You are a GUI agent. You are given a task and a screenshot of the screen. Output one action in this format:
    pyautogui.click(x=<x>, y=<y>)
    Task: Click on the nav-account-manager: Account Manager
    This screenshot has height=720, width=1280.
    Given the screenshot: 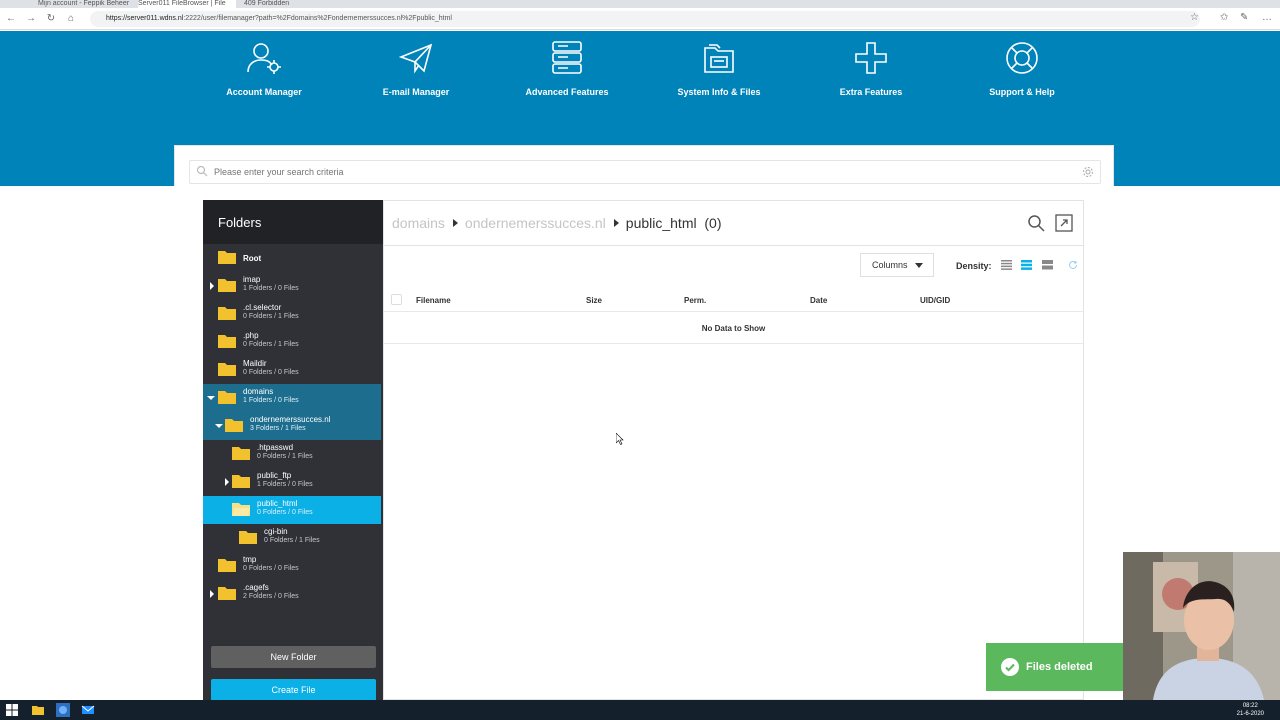 What is the action you would take?
    pyautogui.click(x=264, y=68)
    